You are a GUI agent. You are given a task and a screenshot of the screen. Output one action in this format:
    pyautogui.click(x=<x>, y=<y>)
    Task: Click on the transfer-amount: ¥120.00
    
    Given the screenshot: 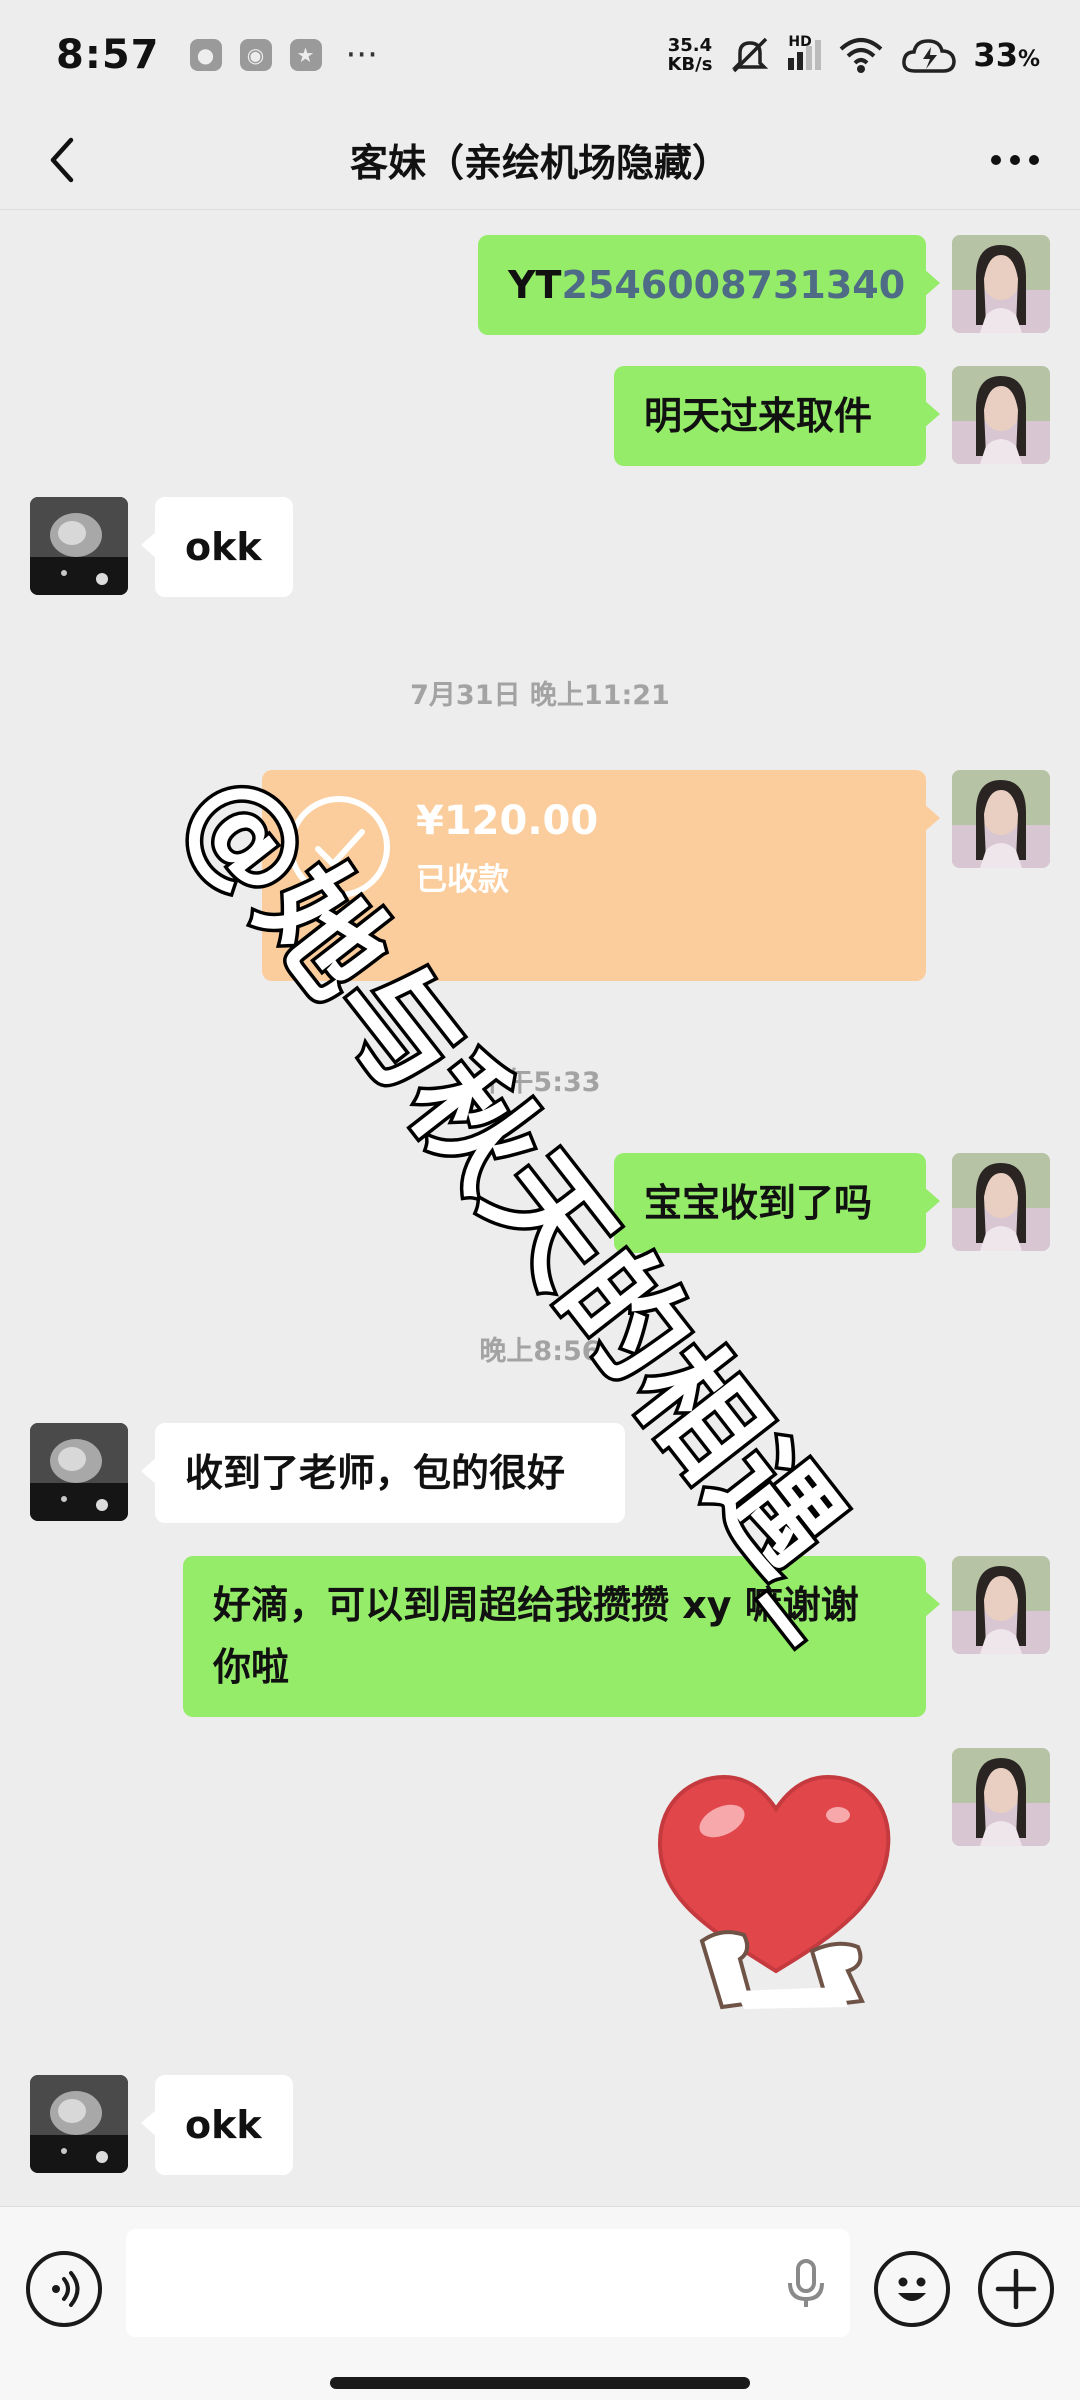 What is the action you would take?
    pyautogui.click(x=507, y=821)
    